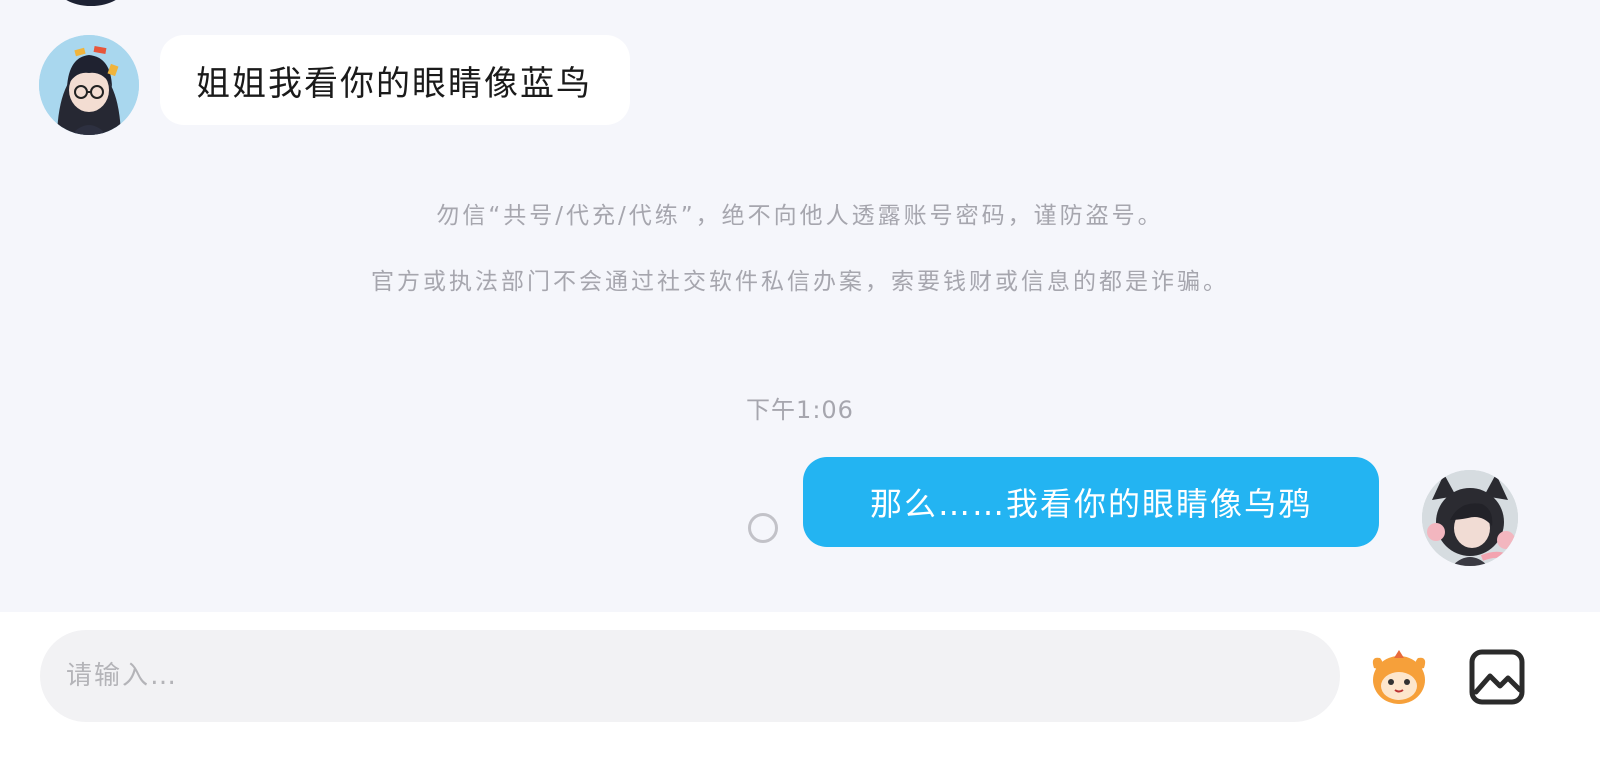 This screenshot has width=1600, height=765. I want to click on image-button, so click(1497, 677).